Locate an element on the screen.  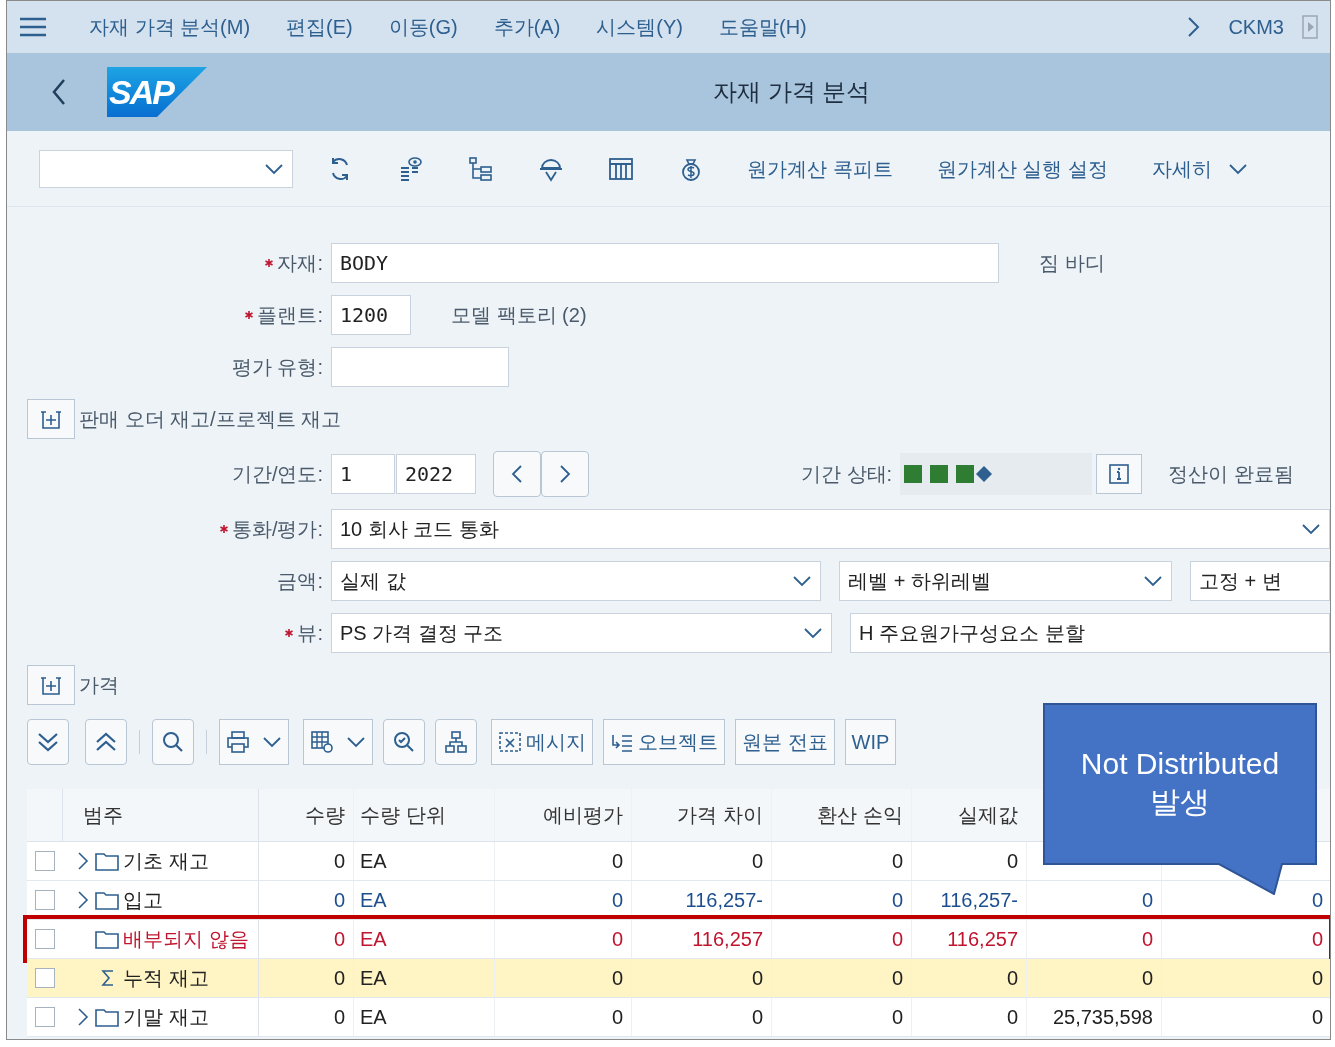
table-cell-text: 기초 재고 is located at coordinates (166, 861).